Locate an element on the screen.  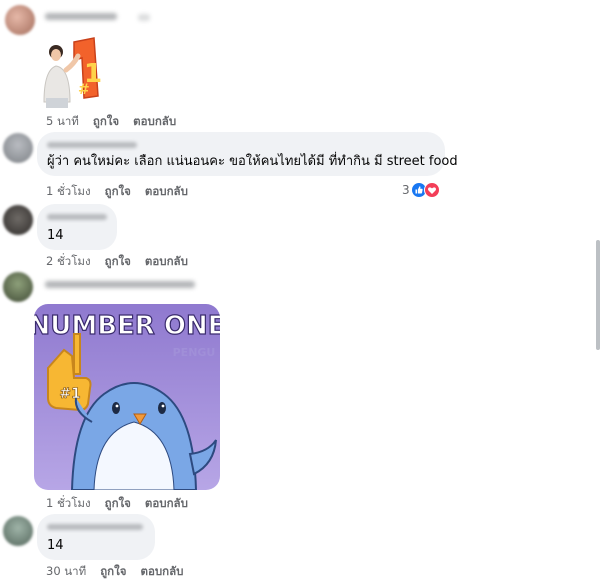
number-one-pengu-sticker: NUMBER ONE PENGU #1 is located at coordinates (127, 397).